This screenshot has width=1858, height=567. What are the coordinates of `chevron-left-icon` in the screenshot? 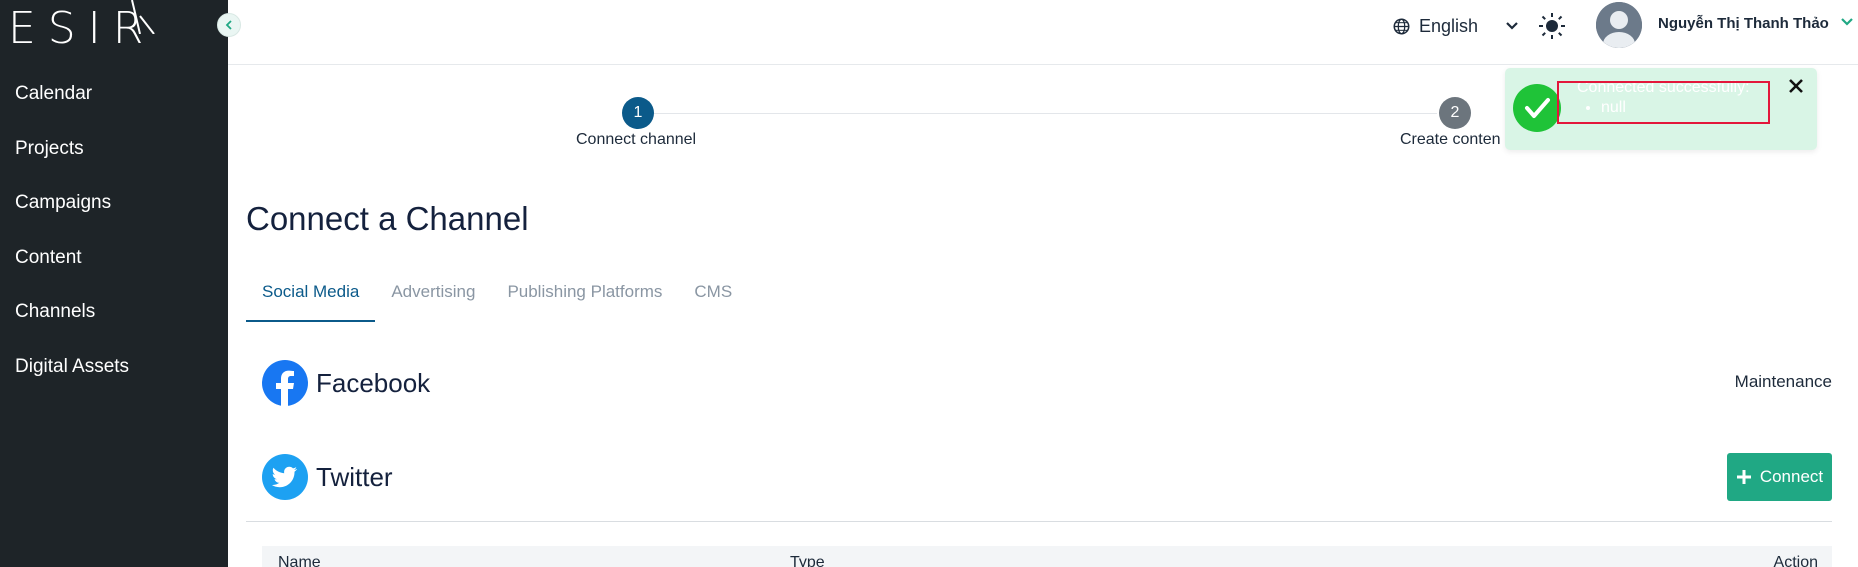 It's located at (228, 25).